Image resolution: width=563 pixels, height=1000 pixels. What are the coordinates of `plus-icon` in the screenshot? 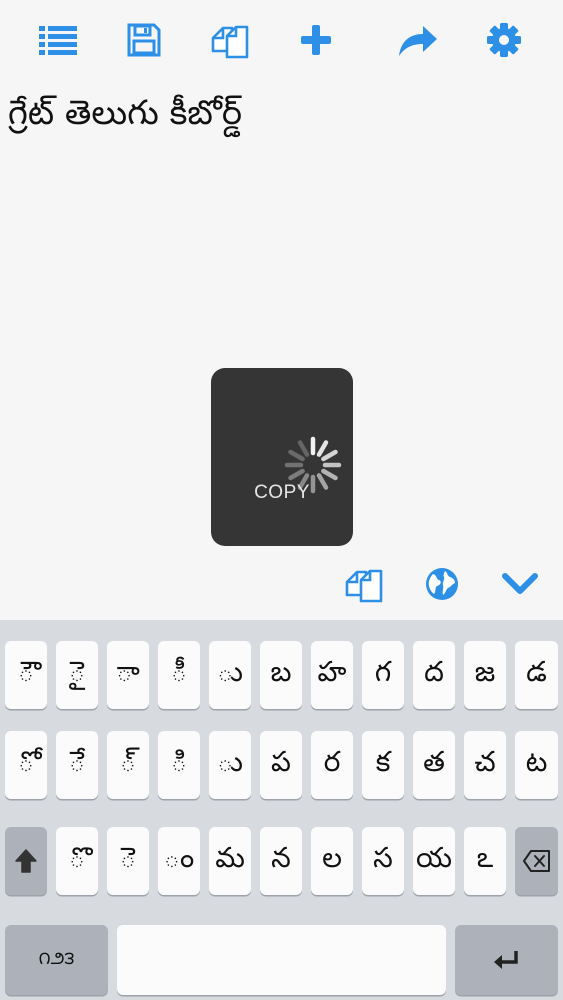 It's located at (316, 40).